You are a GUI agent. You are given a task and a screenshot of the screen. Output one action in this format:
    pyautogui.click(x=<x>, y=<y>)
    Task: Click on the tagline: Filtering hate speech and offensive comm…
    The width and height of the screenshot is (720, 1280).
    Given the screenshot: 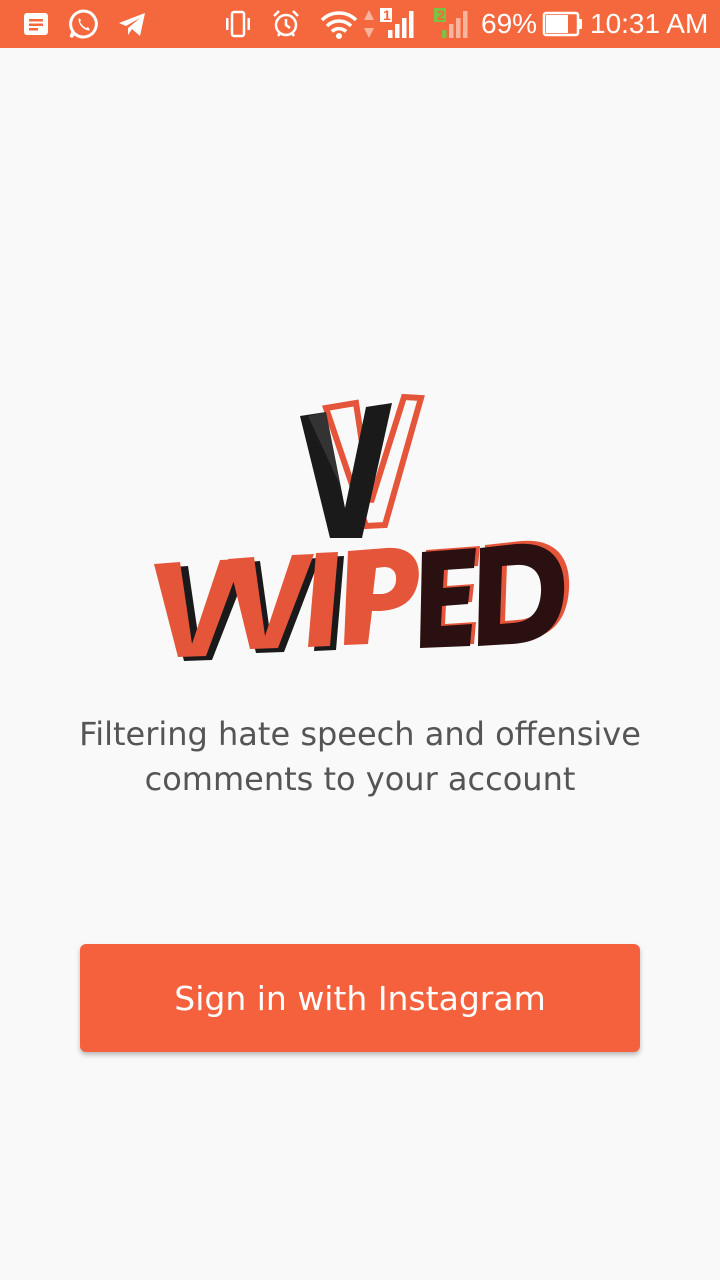 What is the action you would take?
    pyautogui.click(x=360, y=757)
    